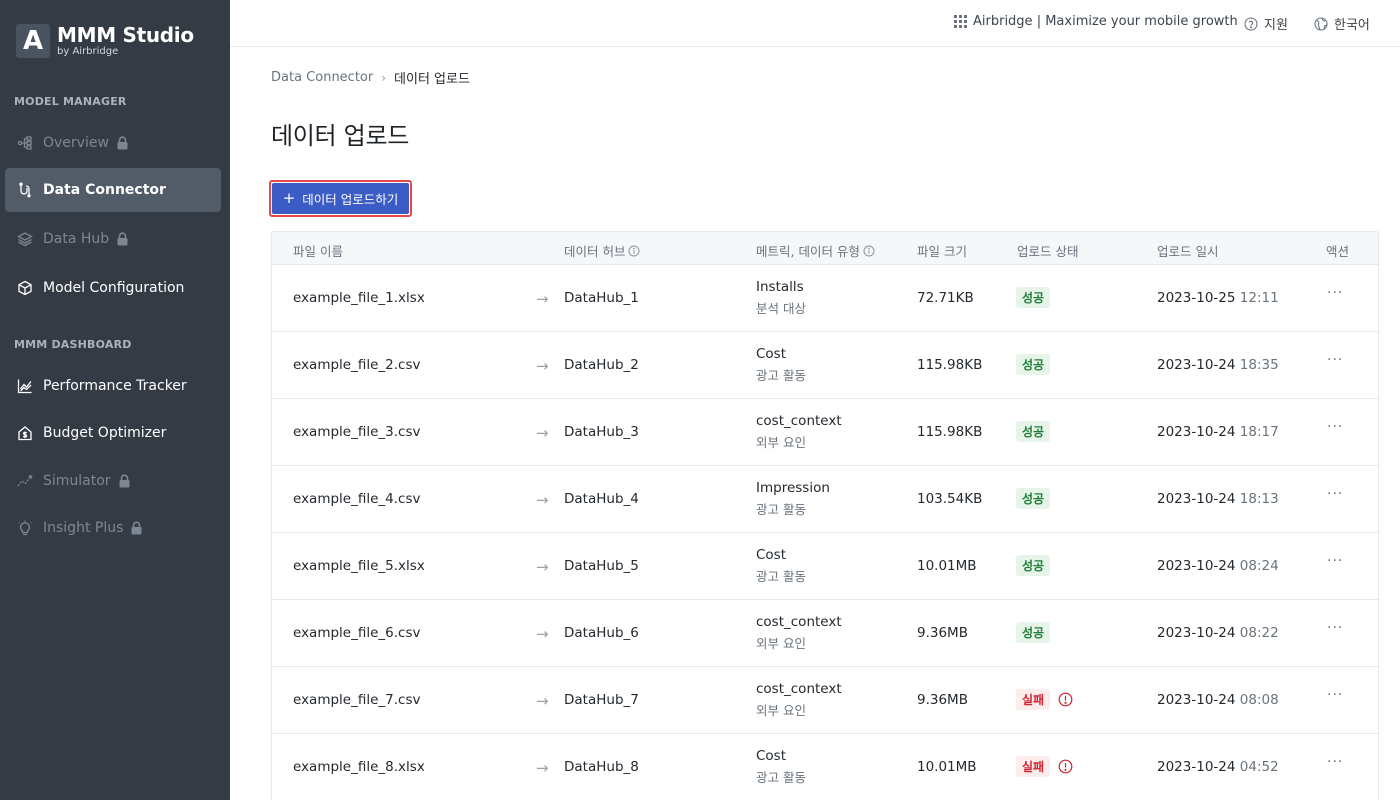  I want to click on upload-time: 18:13, so click(1259, 499).